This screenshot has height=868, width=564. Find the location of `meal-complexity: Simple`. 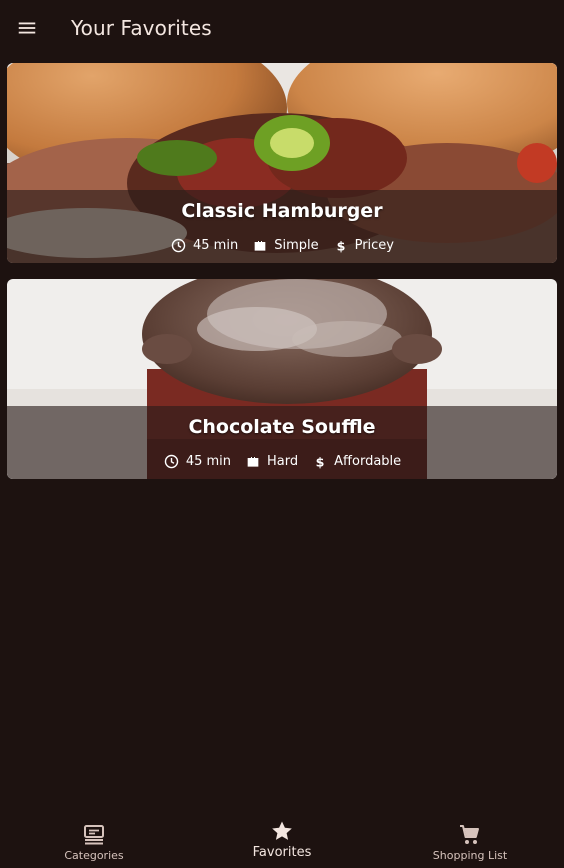

meal-complexity: Simple is located at coordinates (285, 246).